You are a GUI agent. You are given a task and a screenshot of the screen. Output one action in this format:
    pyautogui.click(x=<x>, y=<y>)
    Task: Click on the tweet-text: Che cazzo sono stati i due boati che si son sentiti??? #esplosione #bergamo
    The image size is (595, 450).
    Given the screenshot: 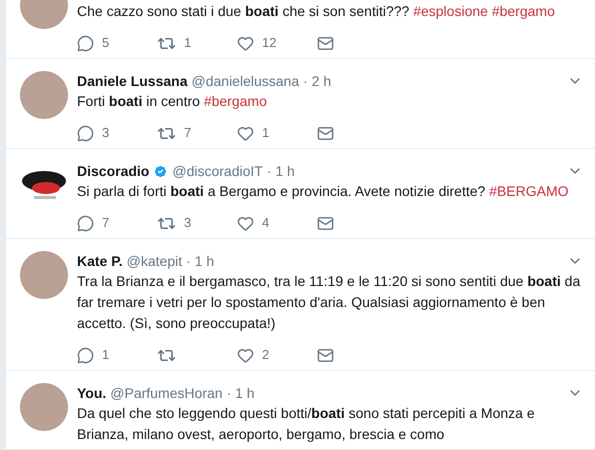 What is the action you would take?
    pyautogui.click(x=316, y=11)
    